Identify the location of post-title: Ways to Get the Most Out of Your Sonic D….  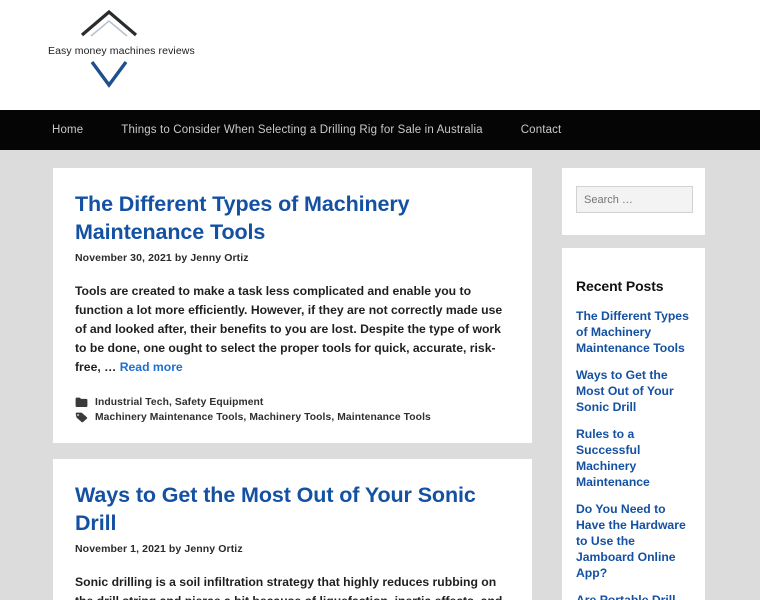
(292, 509).